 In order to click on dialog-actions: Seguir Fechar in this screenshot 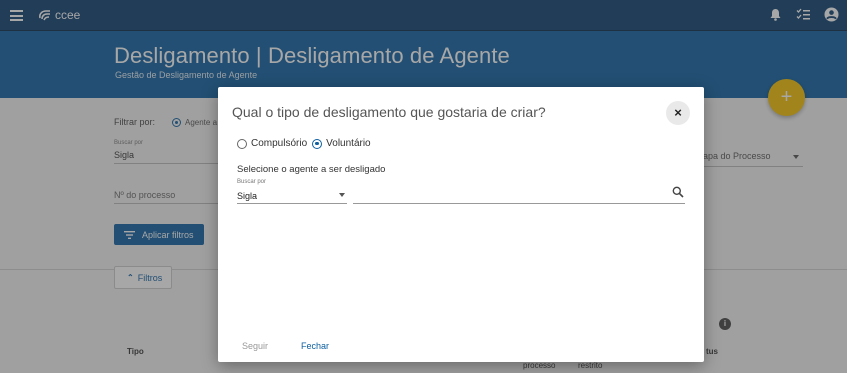, I will do `click(285, 346)`.